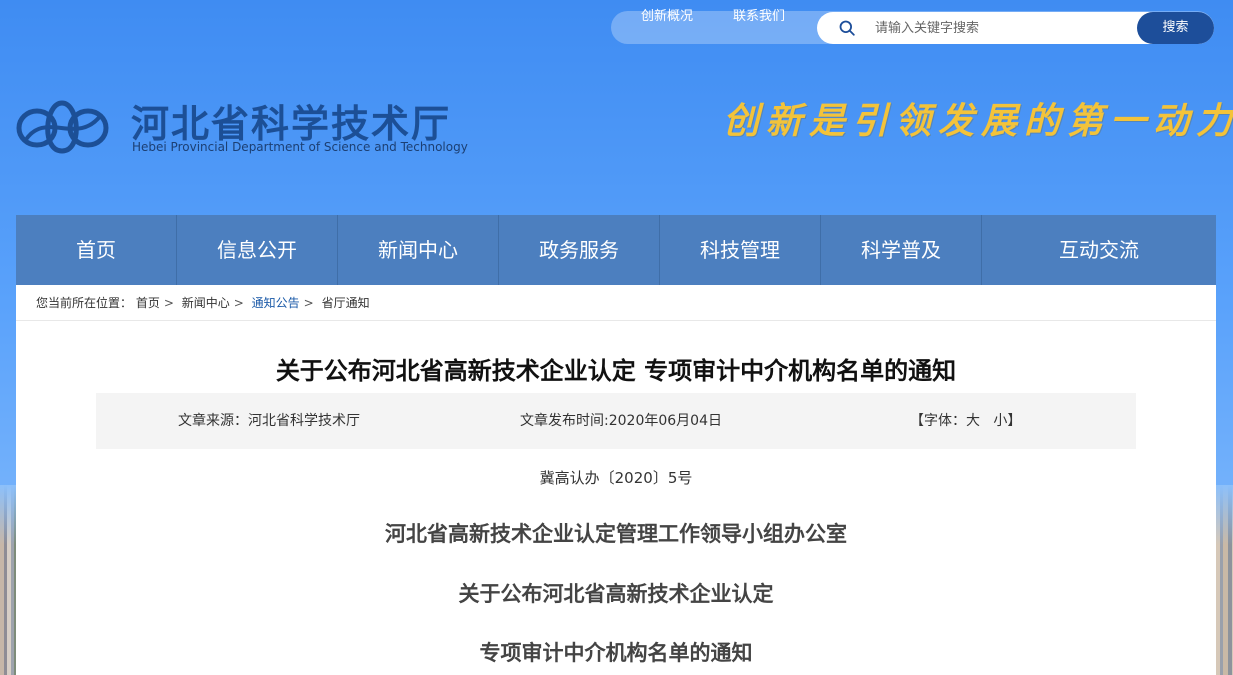 Image resolution: width=1233 pixels, height=675 pixels. What do you see at coordinates (759, 16) in the screenshot?
I see `top-link-contact-us: 联系我们` at bounding box center [759, 16].